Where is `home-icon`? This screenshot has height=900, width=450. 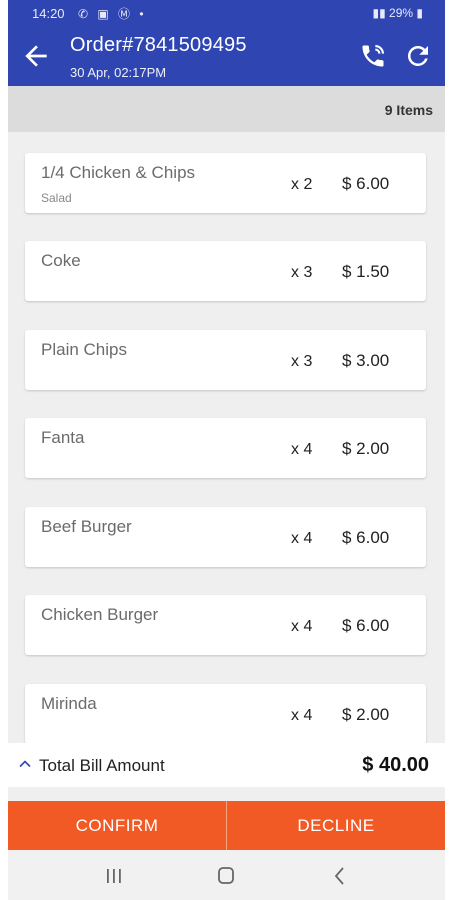
home-icon is located at coordinates (226, 876).